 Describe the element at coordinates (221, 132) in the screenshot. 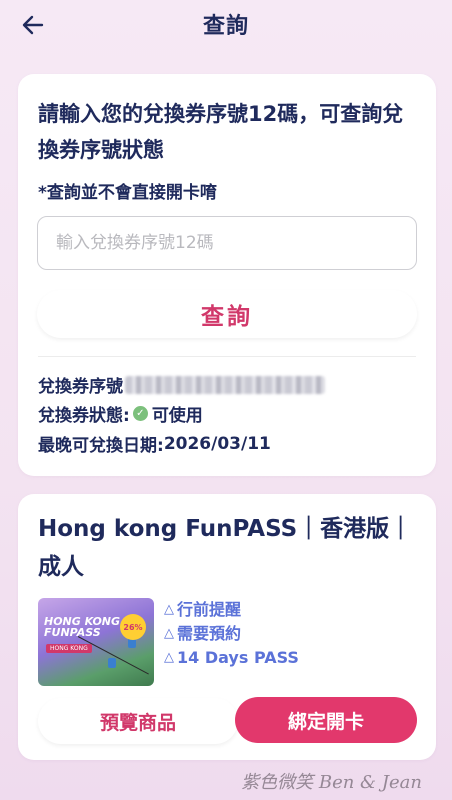

I see `instruction-text: 請輸入您的兌換券序號12碼，可查詢兌換券序號狀態` at that location.